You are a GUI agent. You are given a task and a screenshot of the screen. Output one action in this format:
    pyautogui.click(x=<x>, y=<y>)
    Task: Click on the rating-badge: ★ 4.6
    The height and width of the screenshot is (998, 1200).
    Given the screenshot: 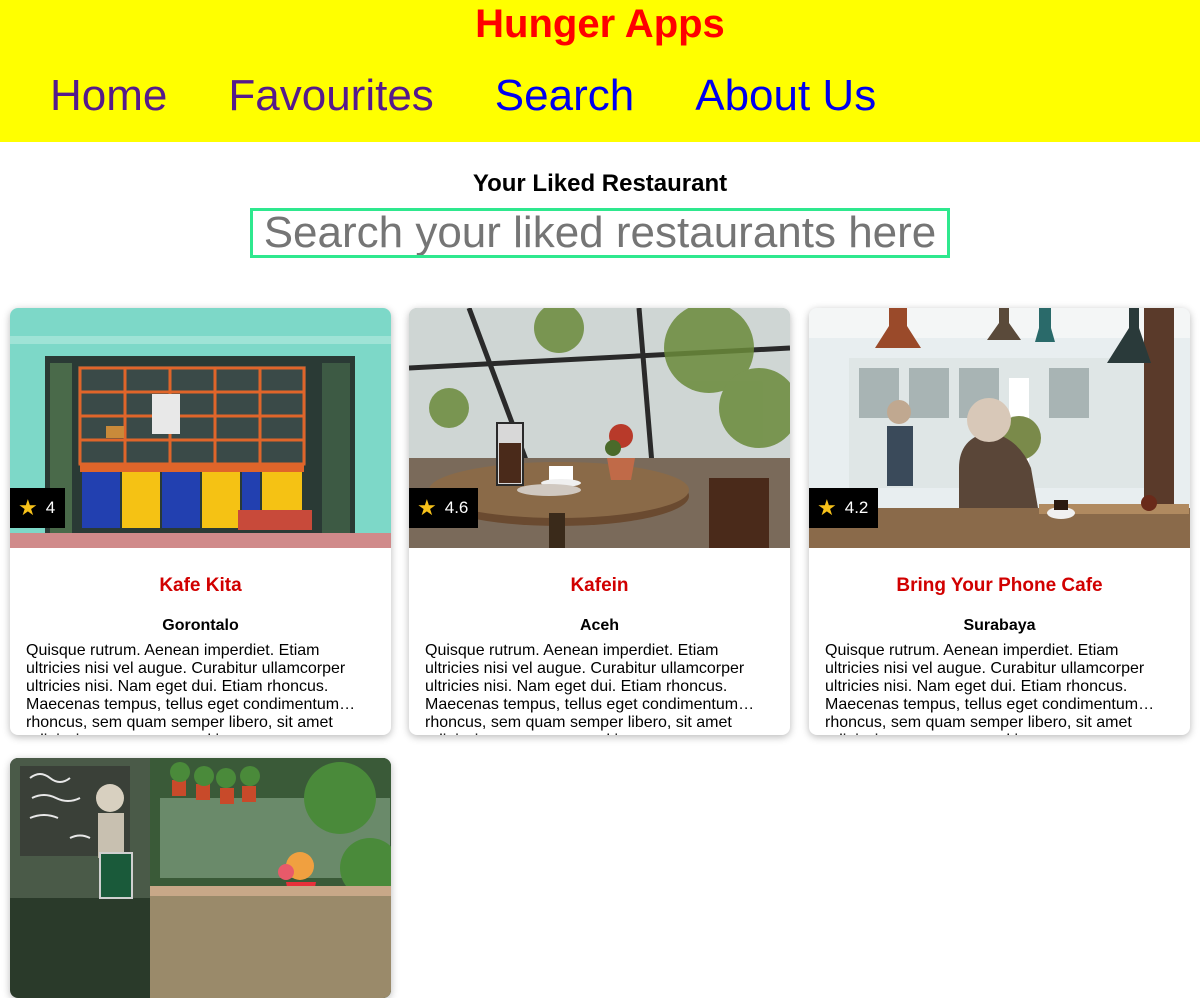 What is the action you would take?
    pyautogui.click(x=444, y=508)
    